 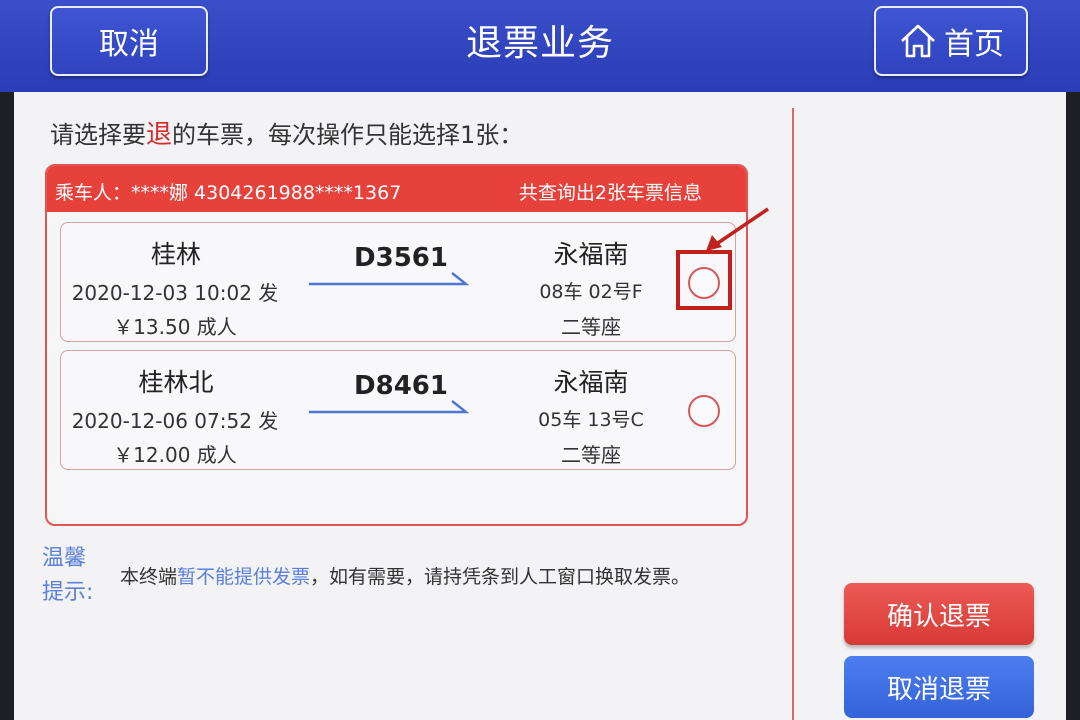 I want to click on confirm-refund-button: 确认退票, so click(x=939, y=614).